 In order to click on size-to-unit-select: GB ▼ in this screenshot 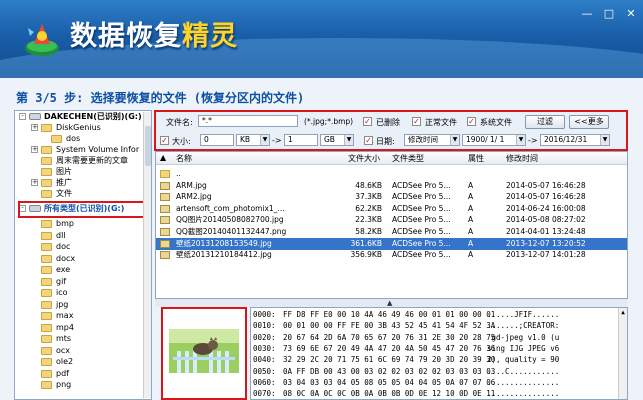, I will do `click(337, 140)`.